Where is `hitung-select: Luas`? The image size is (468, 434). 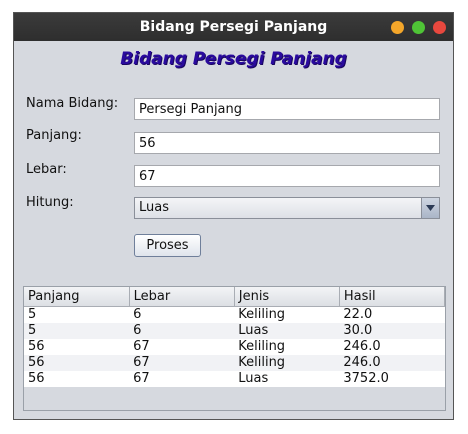 hitung-select: Luas is located at coordinates (287, 208).